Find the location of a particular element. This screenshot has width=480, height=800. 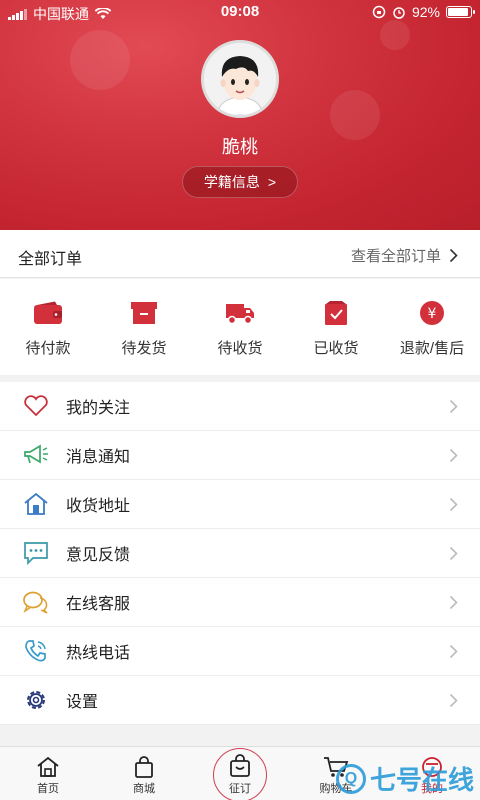

megaphone-icon is located at coordinates (36, 455).